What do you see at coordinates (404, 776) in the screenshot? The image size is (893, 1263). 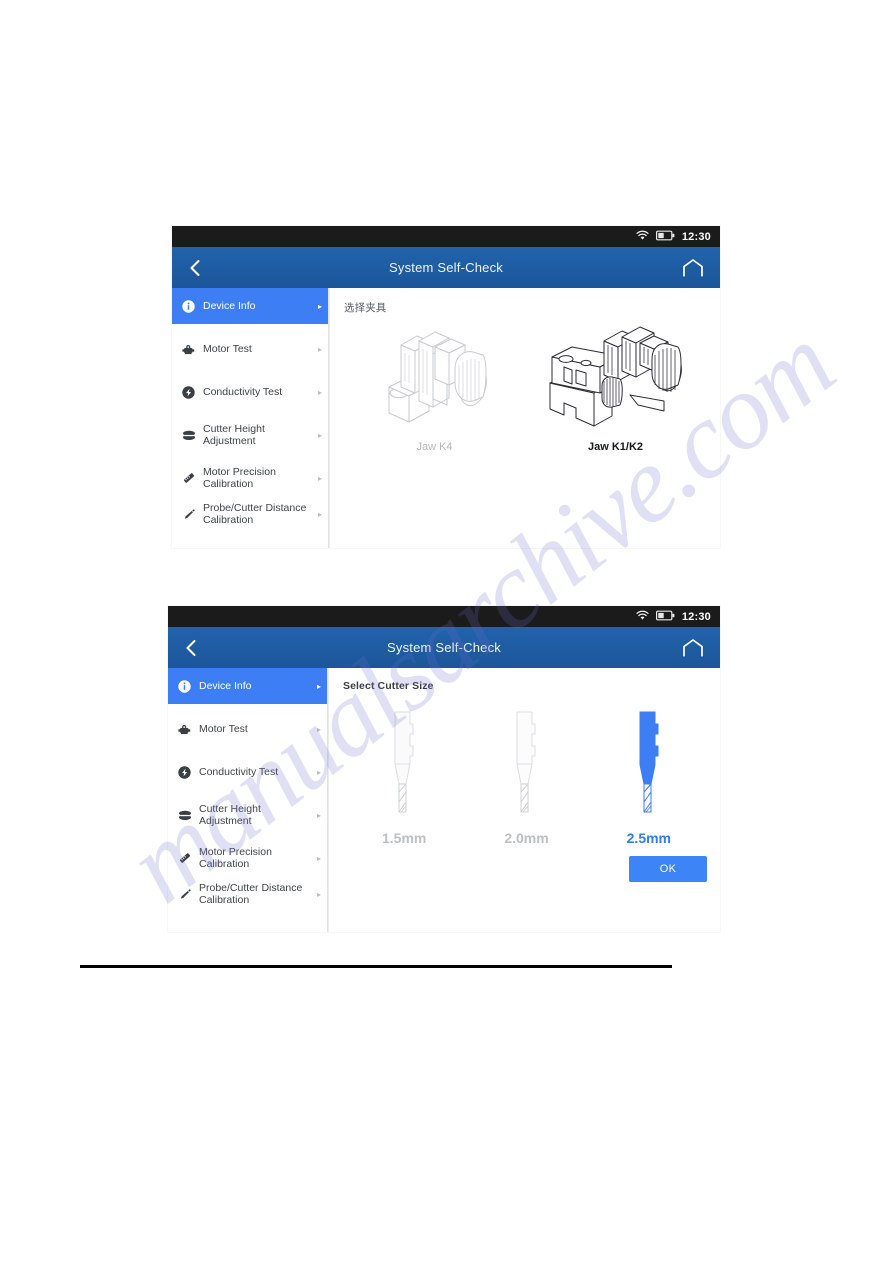 I see `cutter-option-1-5mm: 1.5mm` at bounding box center [404, 776].